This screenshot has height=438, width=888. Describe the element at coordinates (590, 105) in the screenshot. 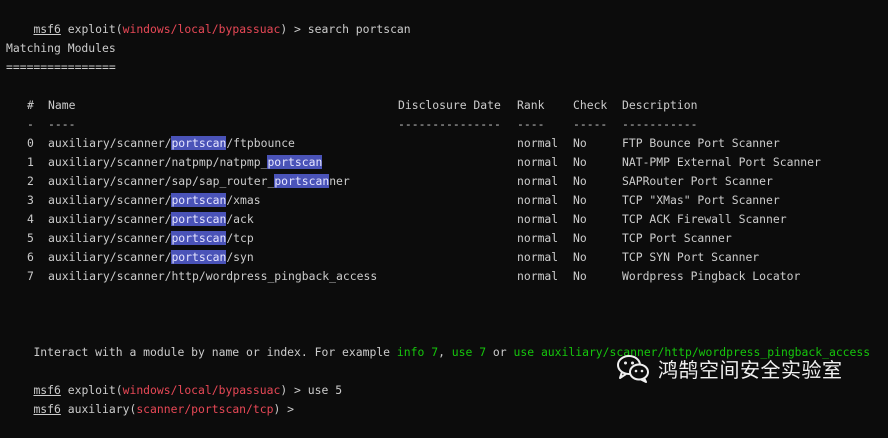

I see `header-check: Check` at that location.